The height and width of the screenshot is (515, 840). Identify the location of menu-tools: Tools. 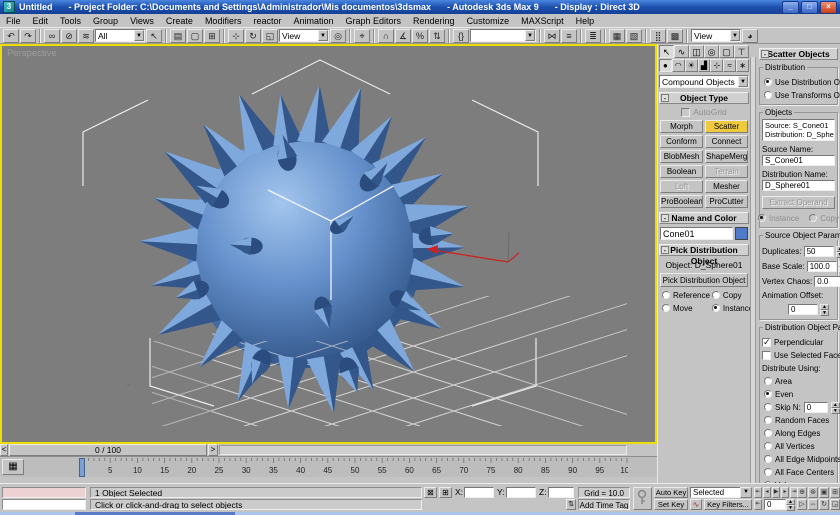
(70, 21).